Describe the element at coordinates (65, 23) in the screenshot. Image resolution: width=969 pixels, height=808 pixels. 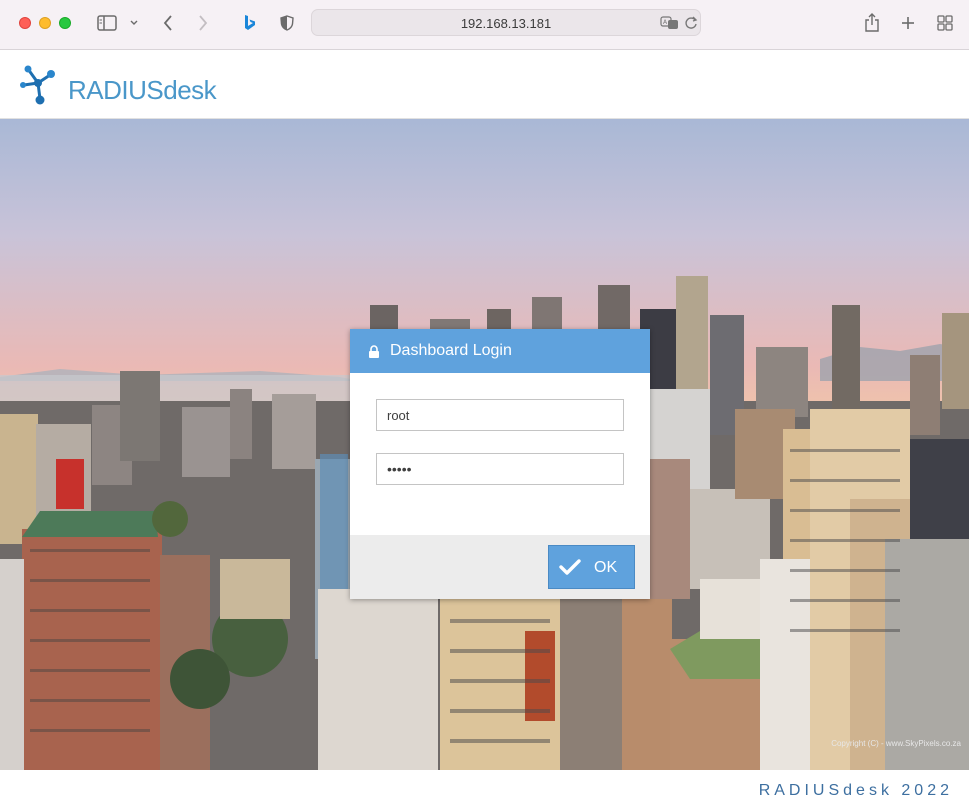
I see `zoom-window-button` at that location.